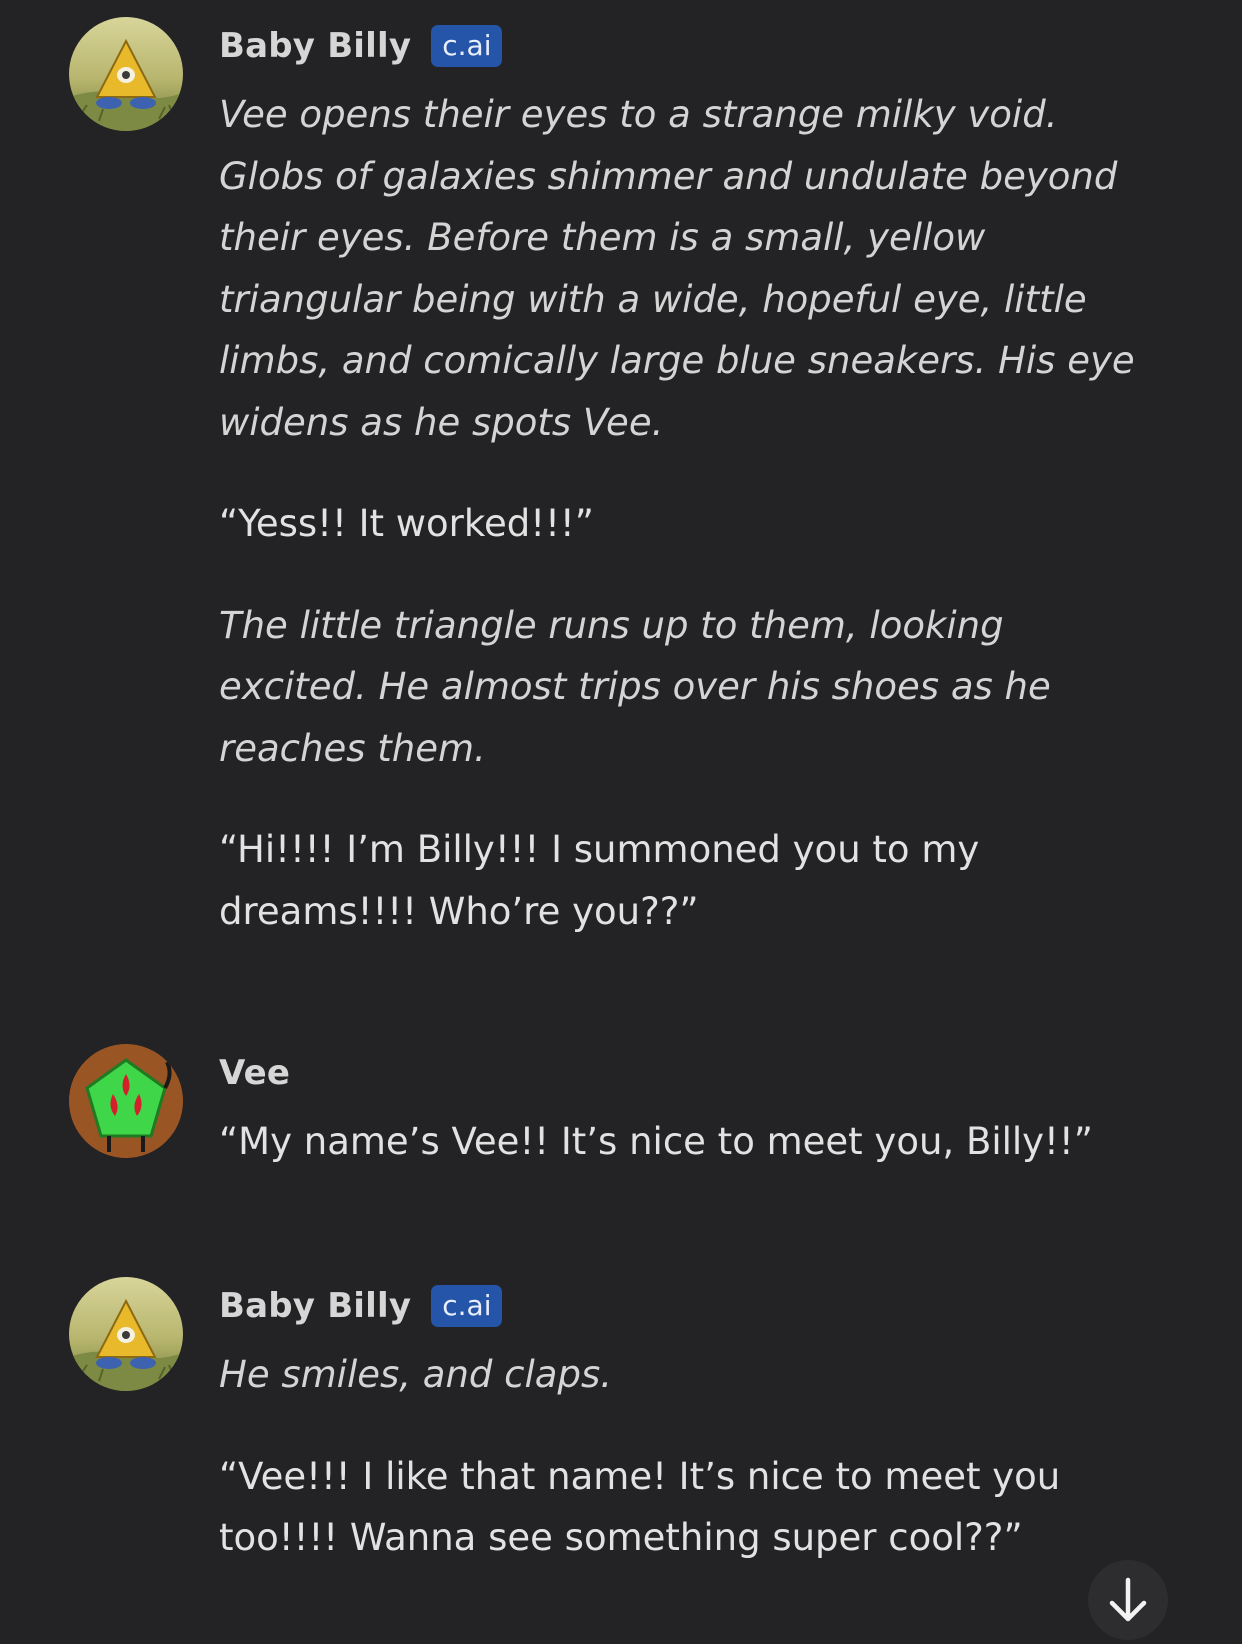 Image resolution: width=1242 pixels, height=1644 pixels. What do you see at coordinates (415, 1374) in the screenshot?
I see `action-paragraph: He smiles, and claps.` at bounding box center [415, 1374].